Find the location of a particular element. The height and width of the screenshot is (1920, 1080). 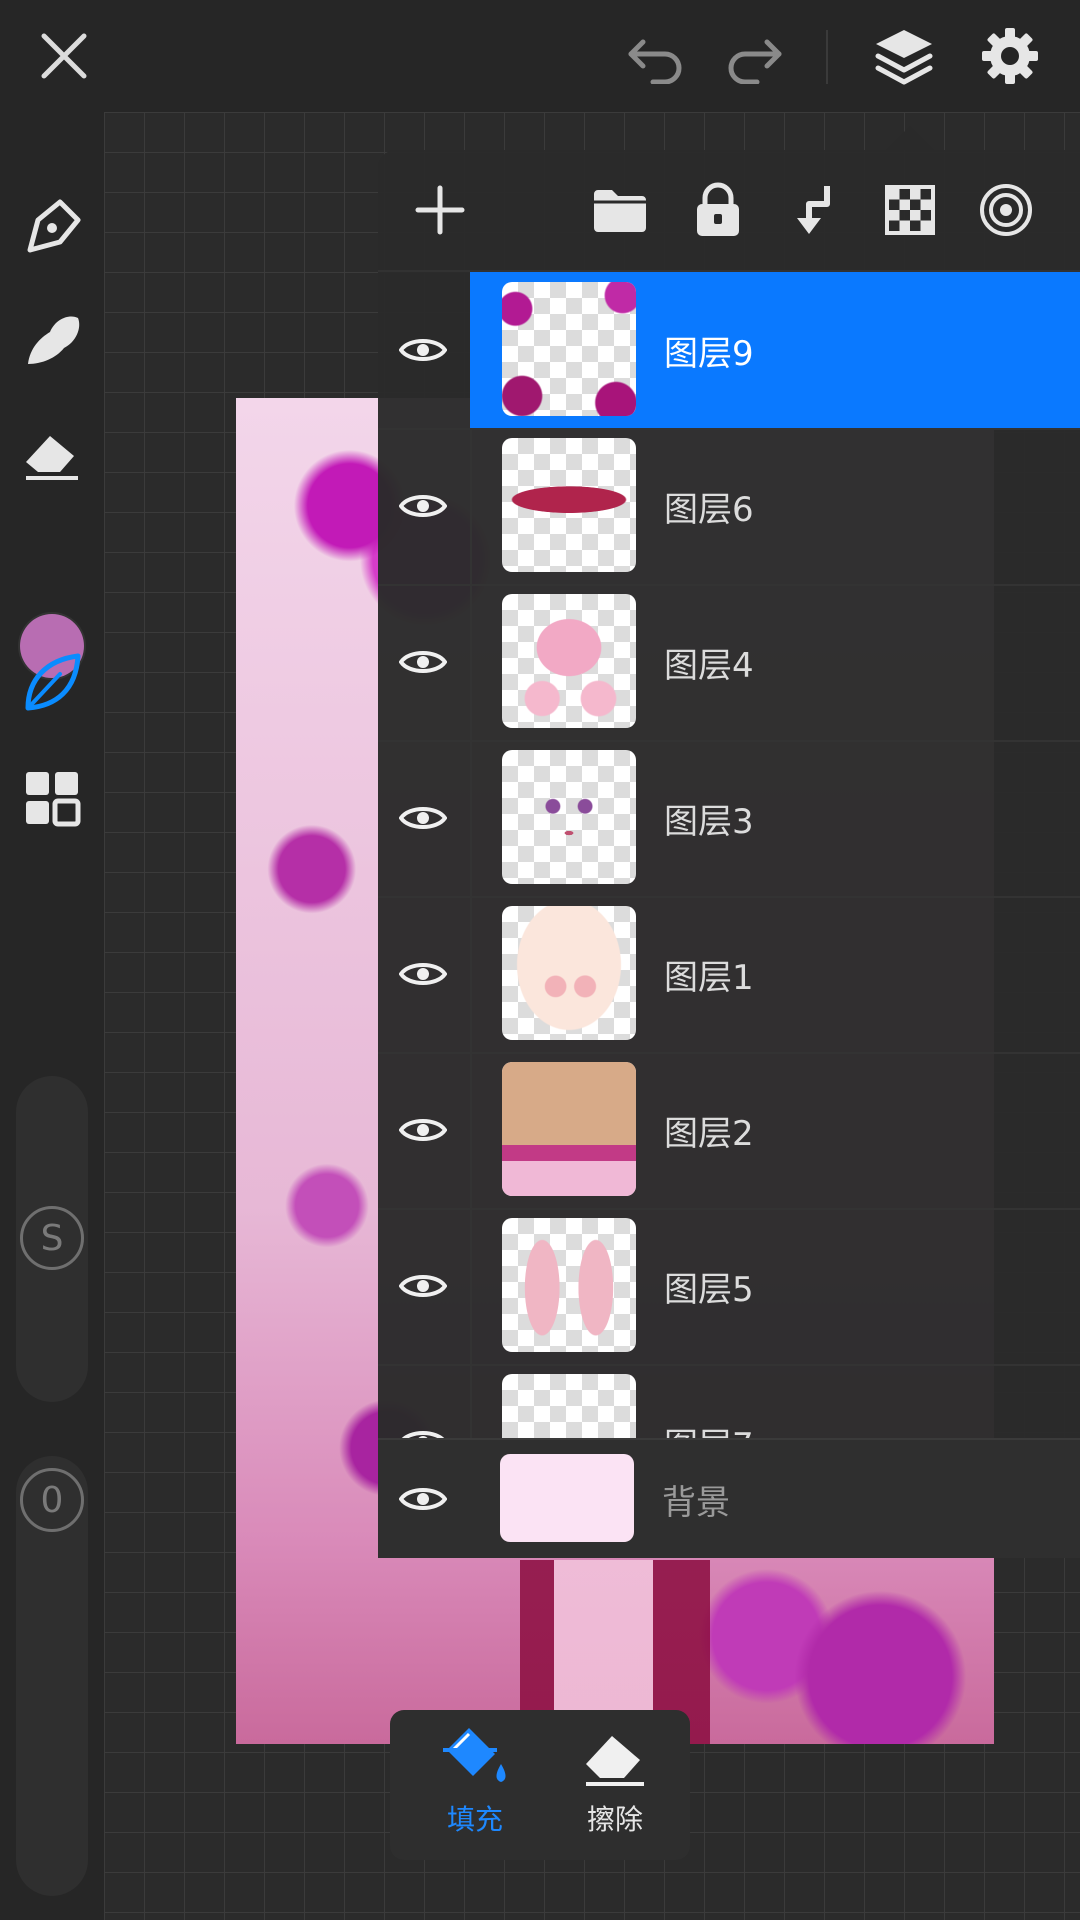

opacity-knob: 0 is located at coordinates (52, 1500).